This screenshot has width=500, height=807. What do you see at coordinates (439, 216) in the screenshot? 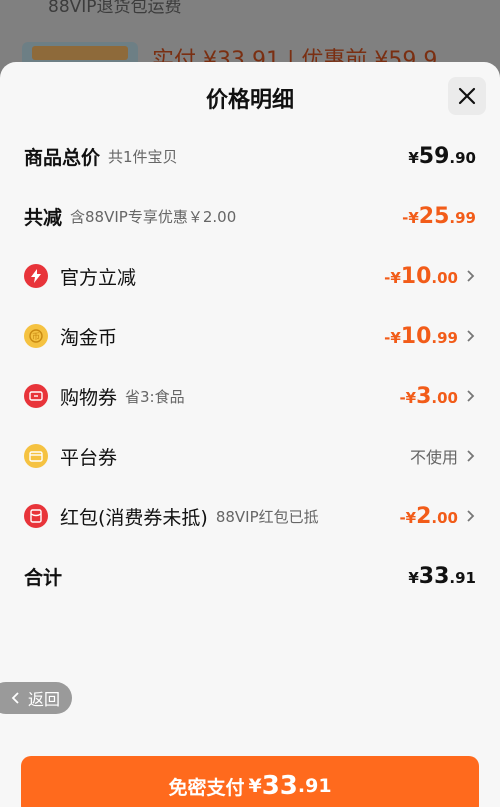
I see `row-amount: -¥ 25.99` at bounding box center [439, 216].